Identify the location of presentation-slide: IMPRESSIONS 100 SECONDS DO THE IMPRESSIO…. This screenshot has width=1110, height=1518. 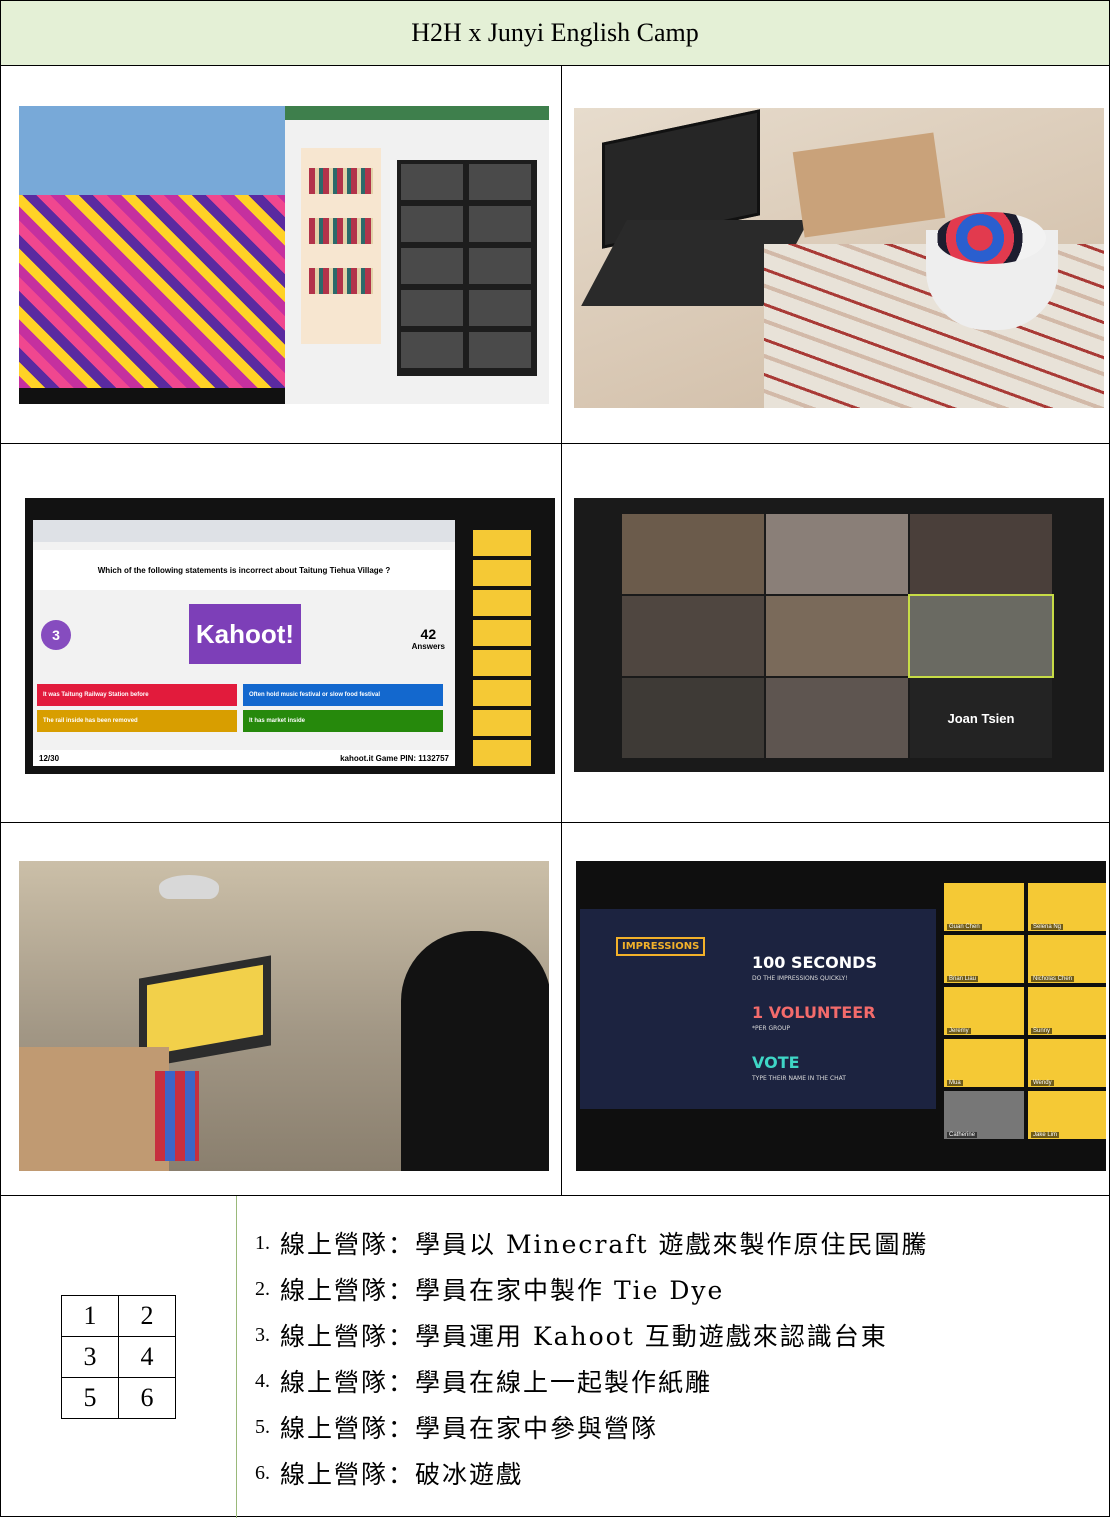
(758, 1009).